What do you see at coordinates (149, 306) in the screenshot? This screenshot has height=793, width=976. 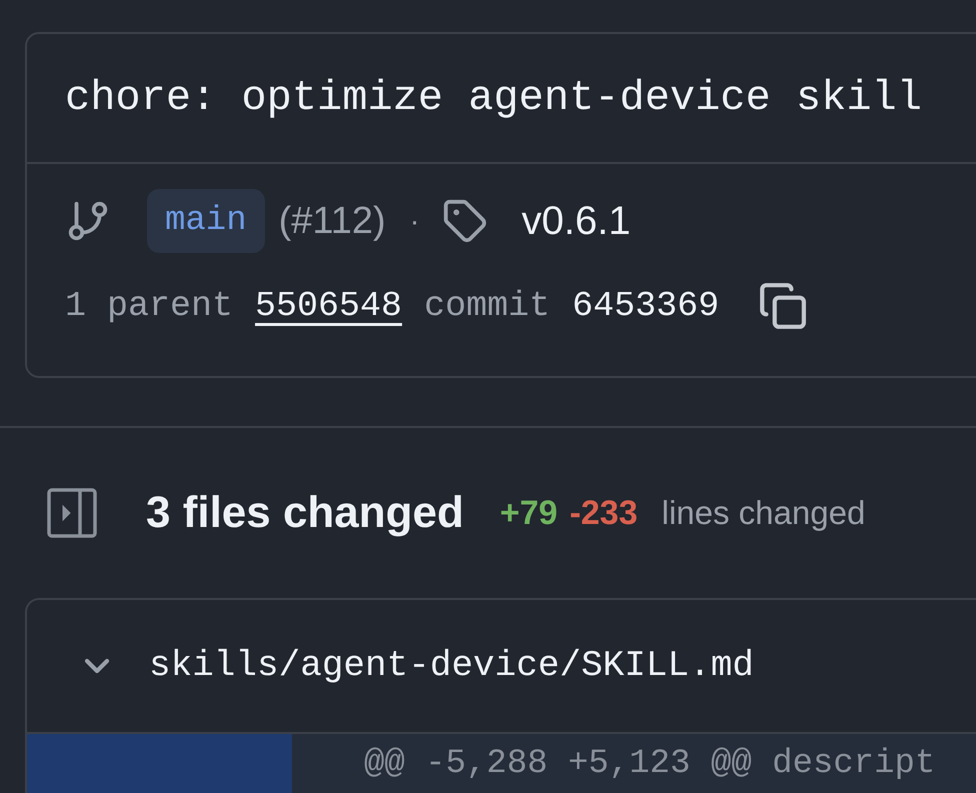 I see `parent-label: 1 parent` at bounding box center [149, 306].